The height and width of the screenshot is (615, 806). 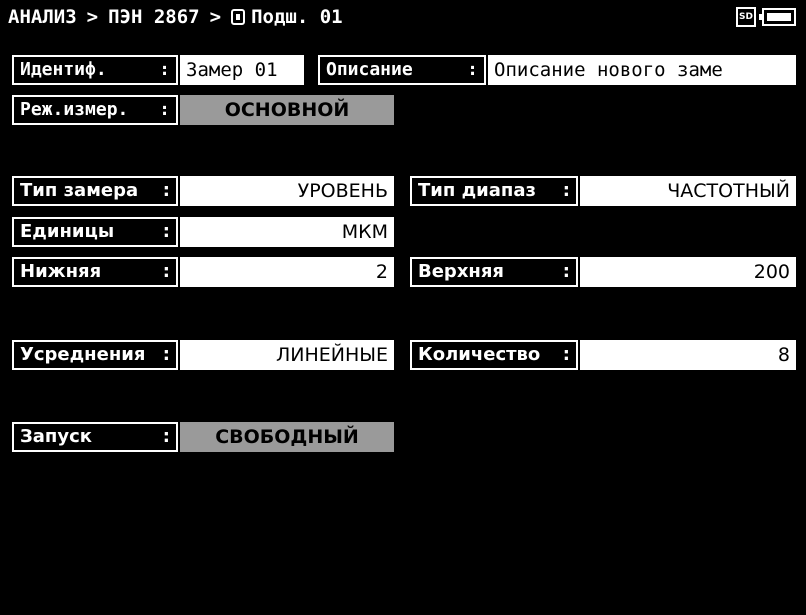 What do you see at coordinates (95, 70) in the screenshot?
I see `ident-label: Идентиф.:` at bounding box center [95, 70].